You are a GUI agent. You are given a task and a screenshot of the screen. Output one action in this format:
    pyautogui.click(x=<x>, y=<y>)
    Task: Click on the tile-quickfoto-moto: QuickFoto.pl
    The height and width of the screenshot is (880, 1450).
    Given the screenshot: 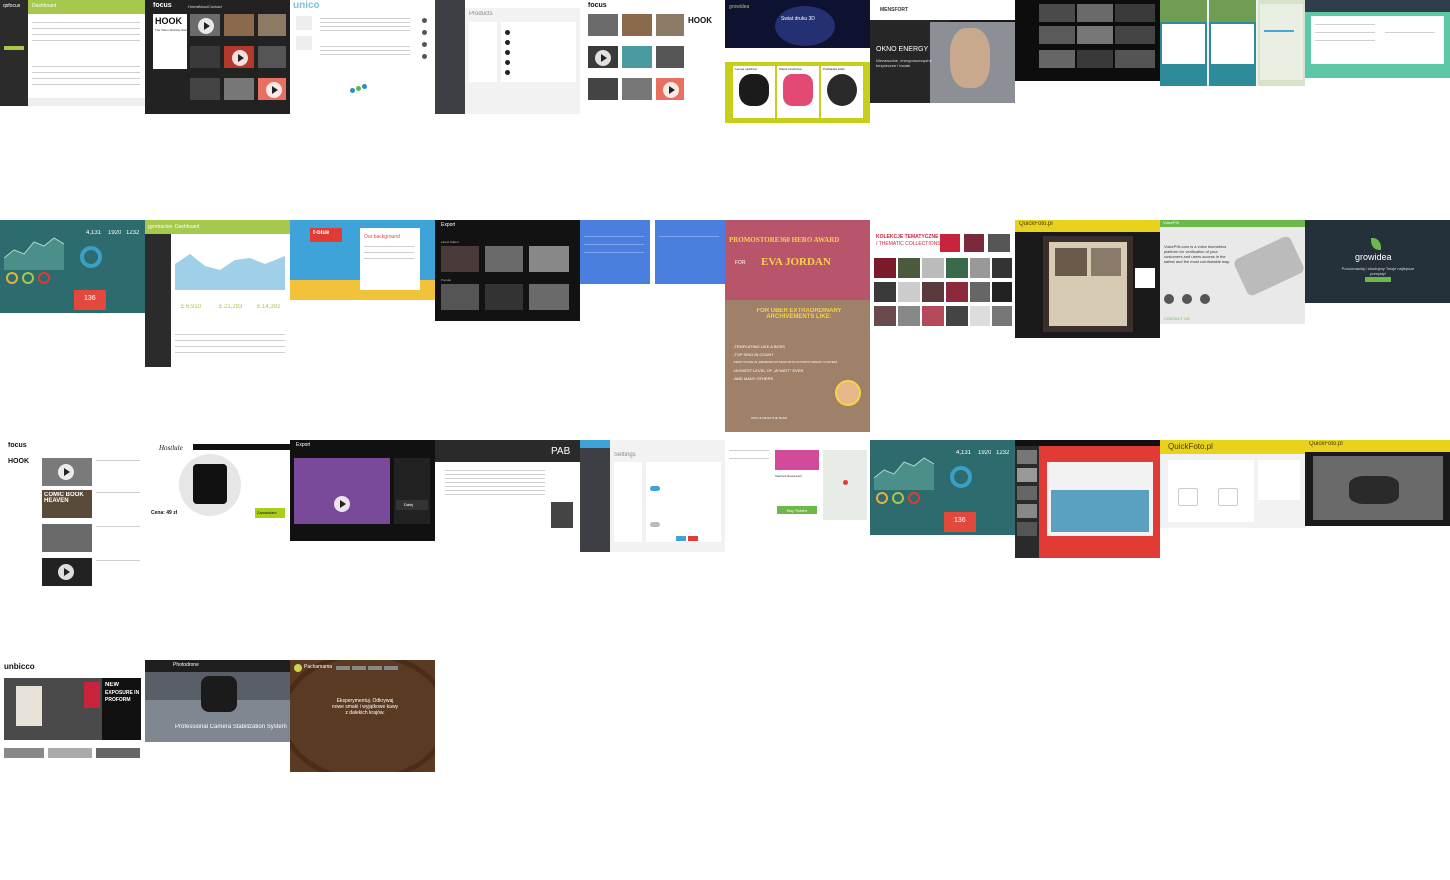 What is the action you would take?
    pyautogui.click(x=1377, y=483)
    